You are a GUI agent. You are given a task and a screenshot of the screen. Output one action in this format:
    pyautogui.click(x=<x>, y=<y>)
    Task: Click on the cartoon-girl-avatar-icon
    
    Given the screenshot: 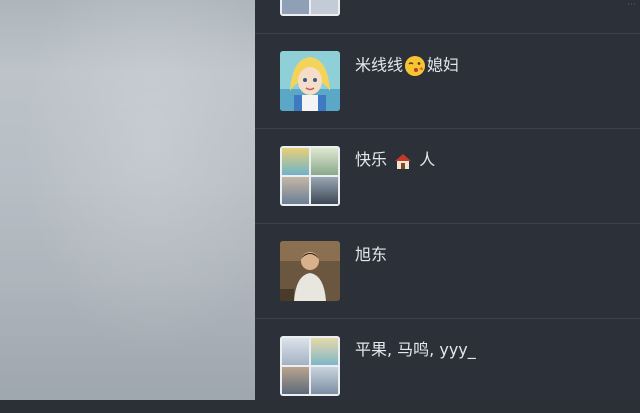 What is the action you would take?
    pyautogui.click(x=310, y=81)
    